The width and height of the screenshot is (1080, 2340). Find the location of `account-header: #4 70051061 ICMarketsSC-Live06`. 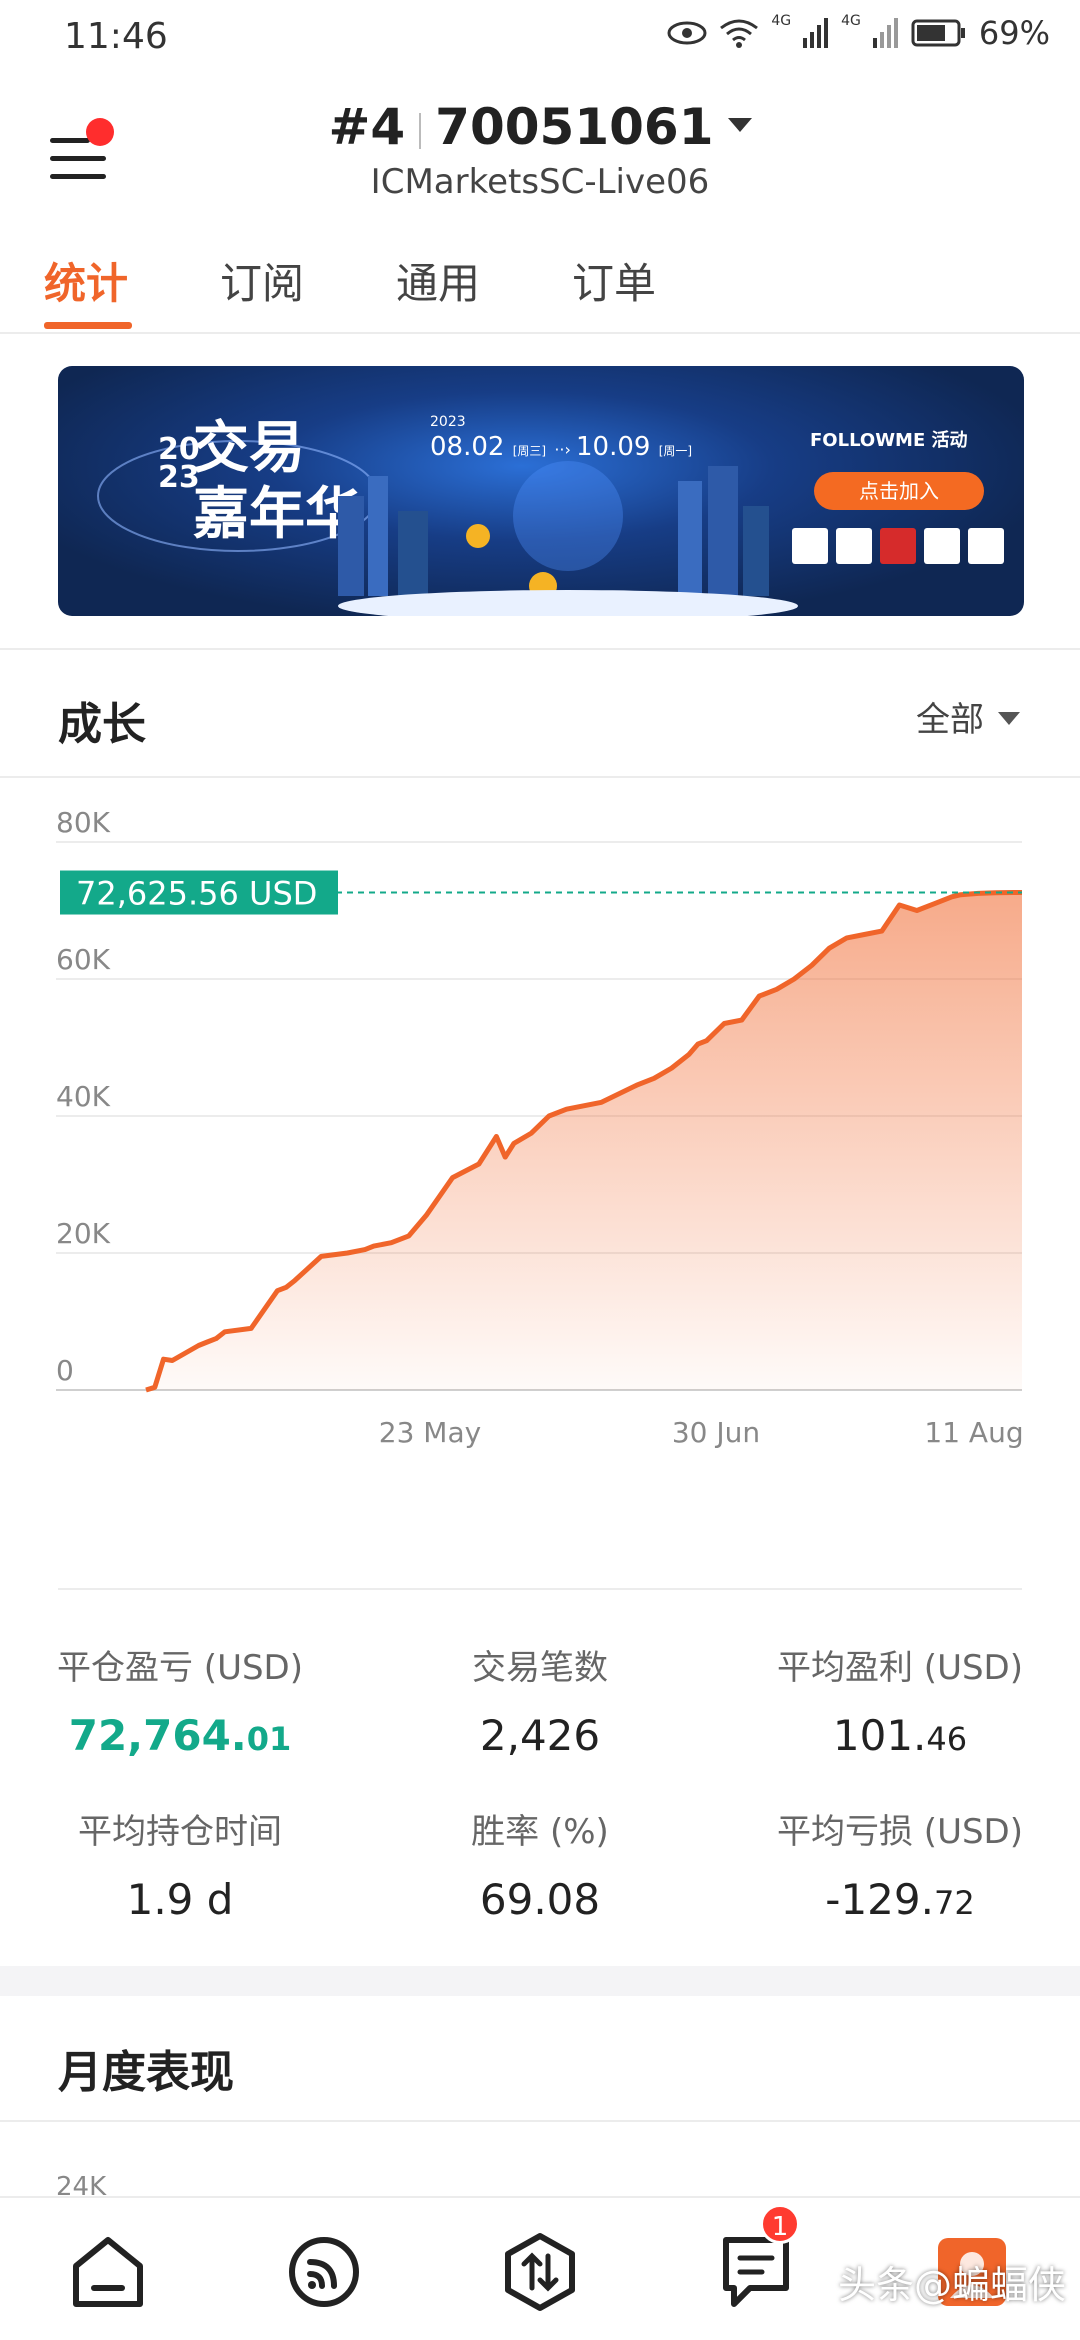

account-header: #4 70051061 ICMarketsSC-Live06 is located at coordinates (540, 148).